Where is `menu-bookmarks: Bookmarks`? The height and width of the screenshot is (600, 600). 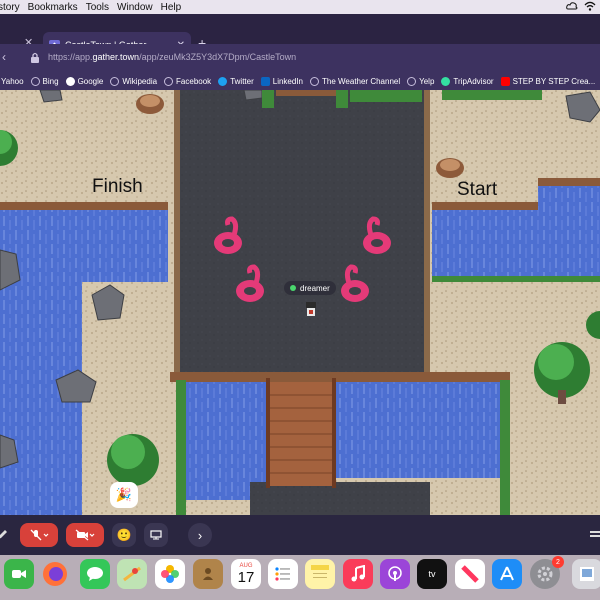 menu-bookmarks: Bookmarks is located at coordinates (53, 7).